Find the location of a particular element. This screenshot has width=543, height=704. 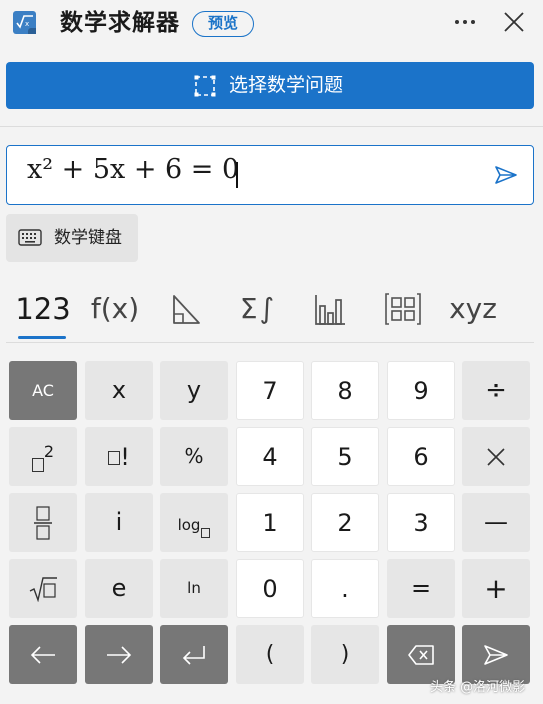

key-equals: = is located at coordinates (421, 588).